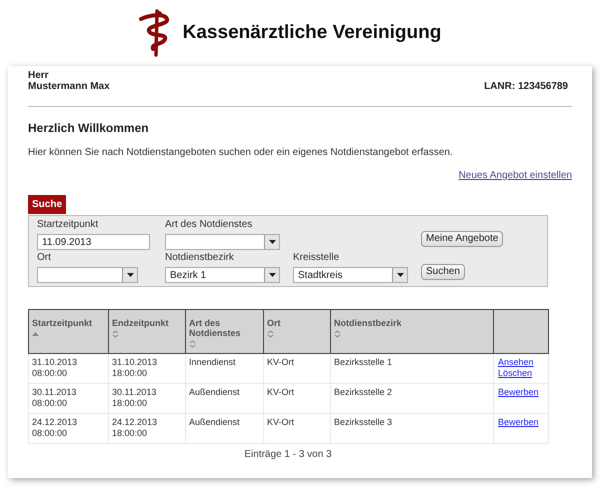 This screenshot has height=487, width=600. Describe the element at coordinates (209, 225) in the screenshot. I see `field-label: Art des Notdienstes` at that location.